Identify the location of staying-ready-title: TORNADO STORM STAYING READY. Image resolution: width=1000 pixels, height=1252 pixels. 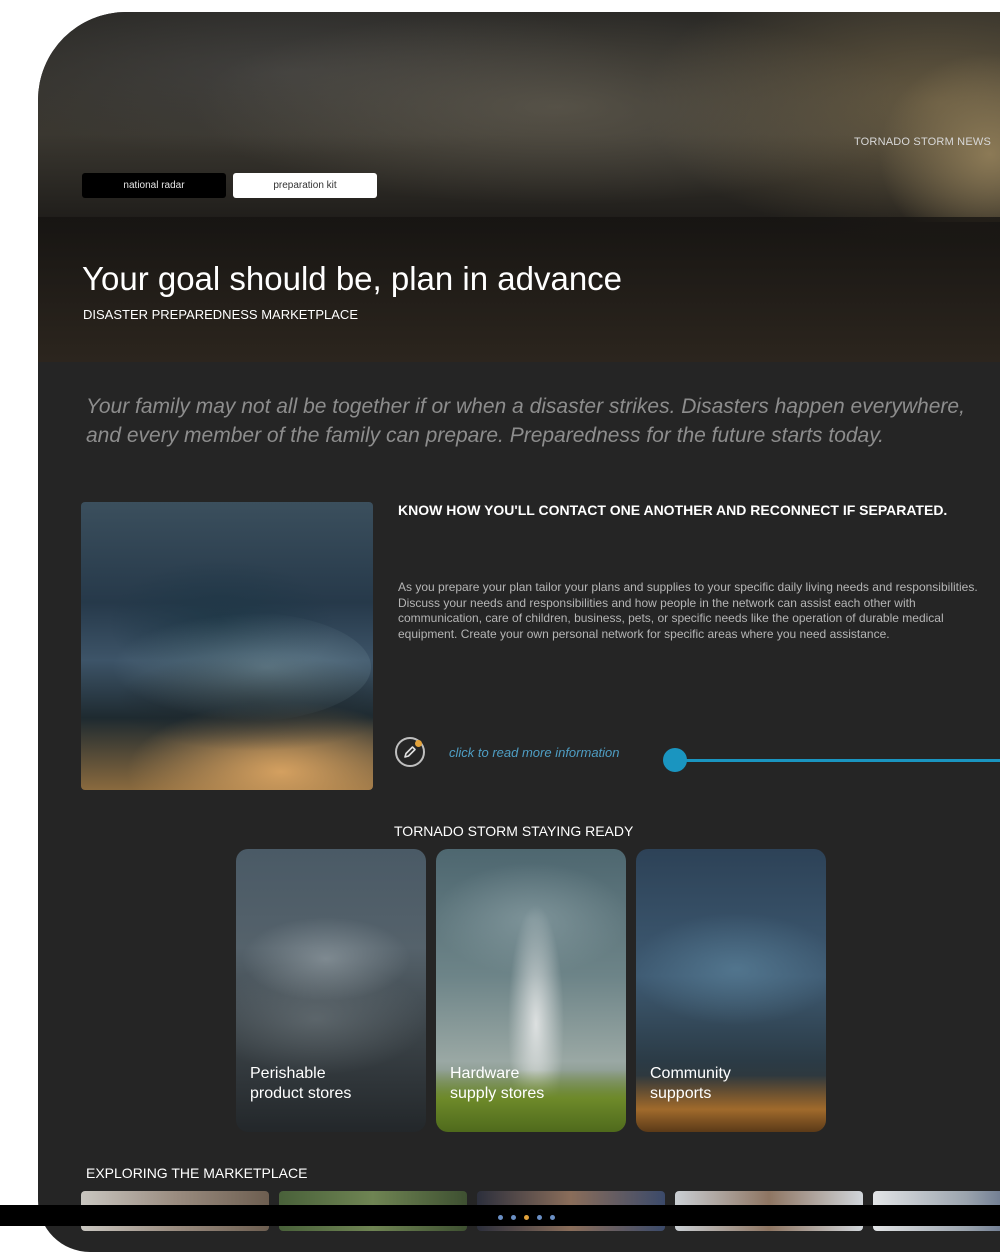
(514, 831).